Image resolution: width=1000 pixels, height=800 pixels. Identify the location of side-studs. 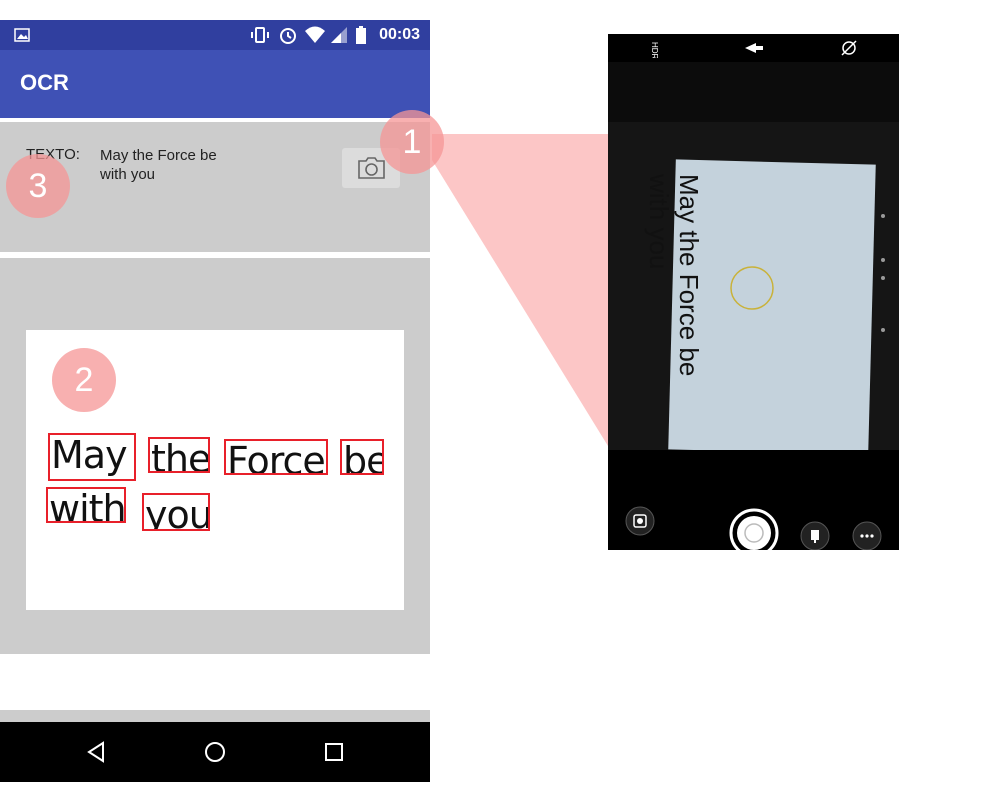
(883, 273).